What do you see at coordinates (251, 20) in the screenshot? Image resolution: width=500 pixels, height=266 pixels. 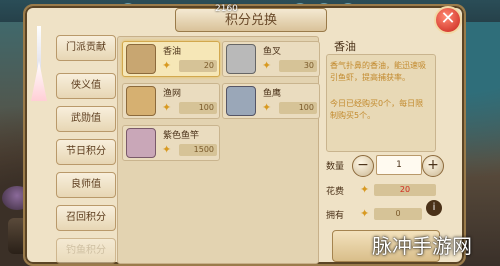 I see `dialog-title-banner: 积分兑换` at bounding box center [251, 20].